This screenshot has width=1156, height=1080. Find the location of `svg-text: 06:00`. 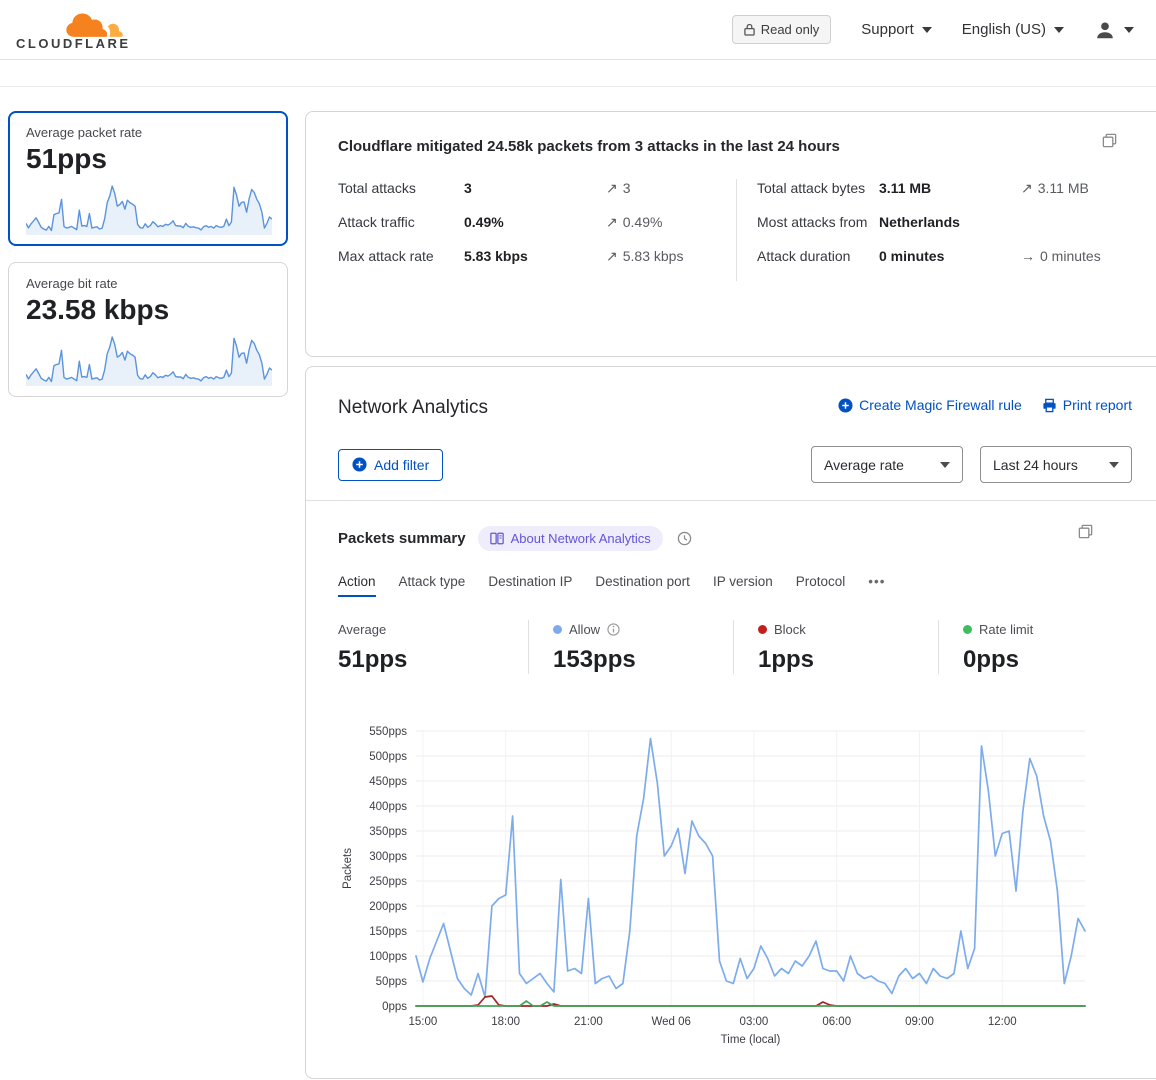

svg-text: 06:00 is located at coordinates (836, 1022).